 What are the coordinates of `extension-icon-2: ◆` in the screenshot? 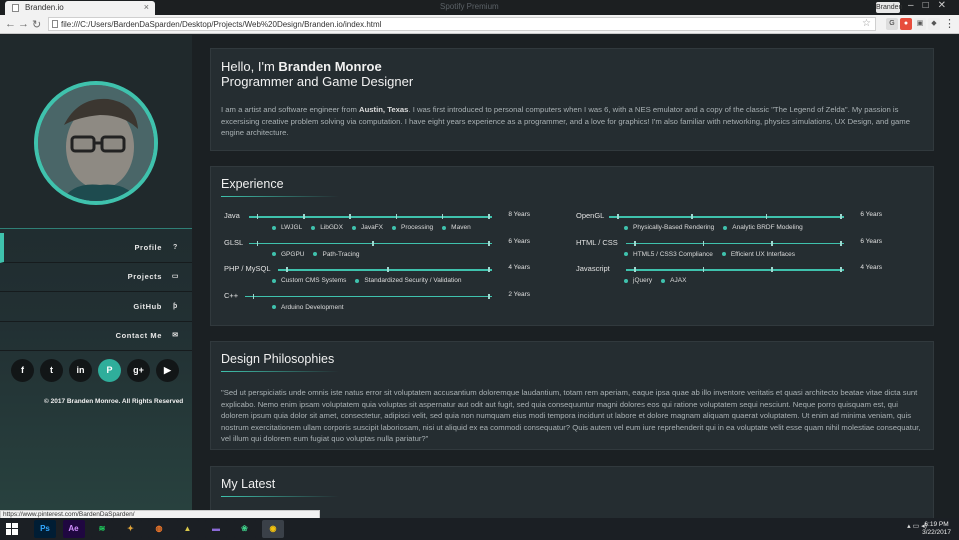 It's located at (934, 24).